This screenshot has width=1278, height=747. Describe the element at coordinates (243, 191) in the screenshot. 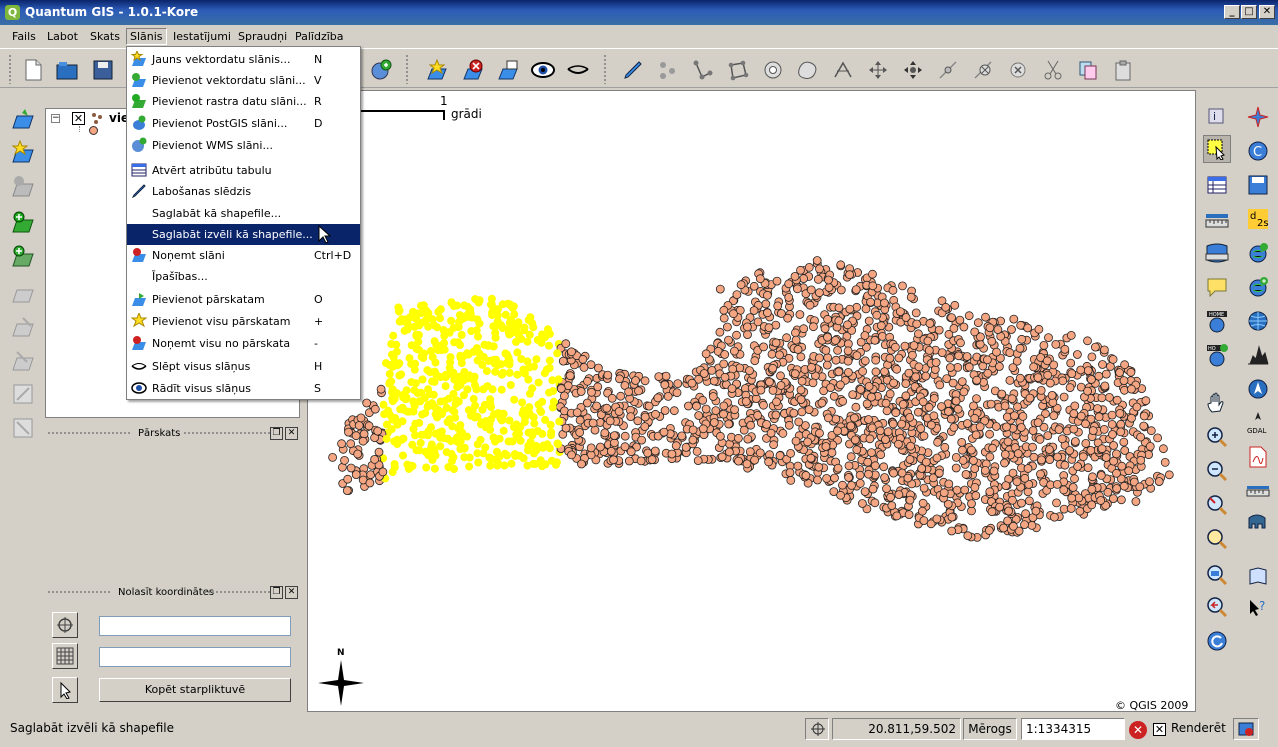

I see `menu-item-toggle-editing: Labošanas slēdzis` at that location.